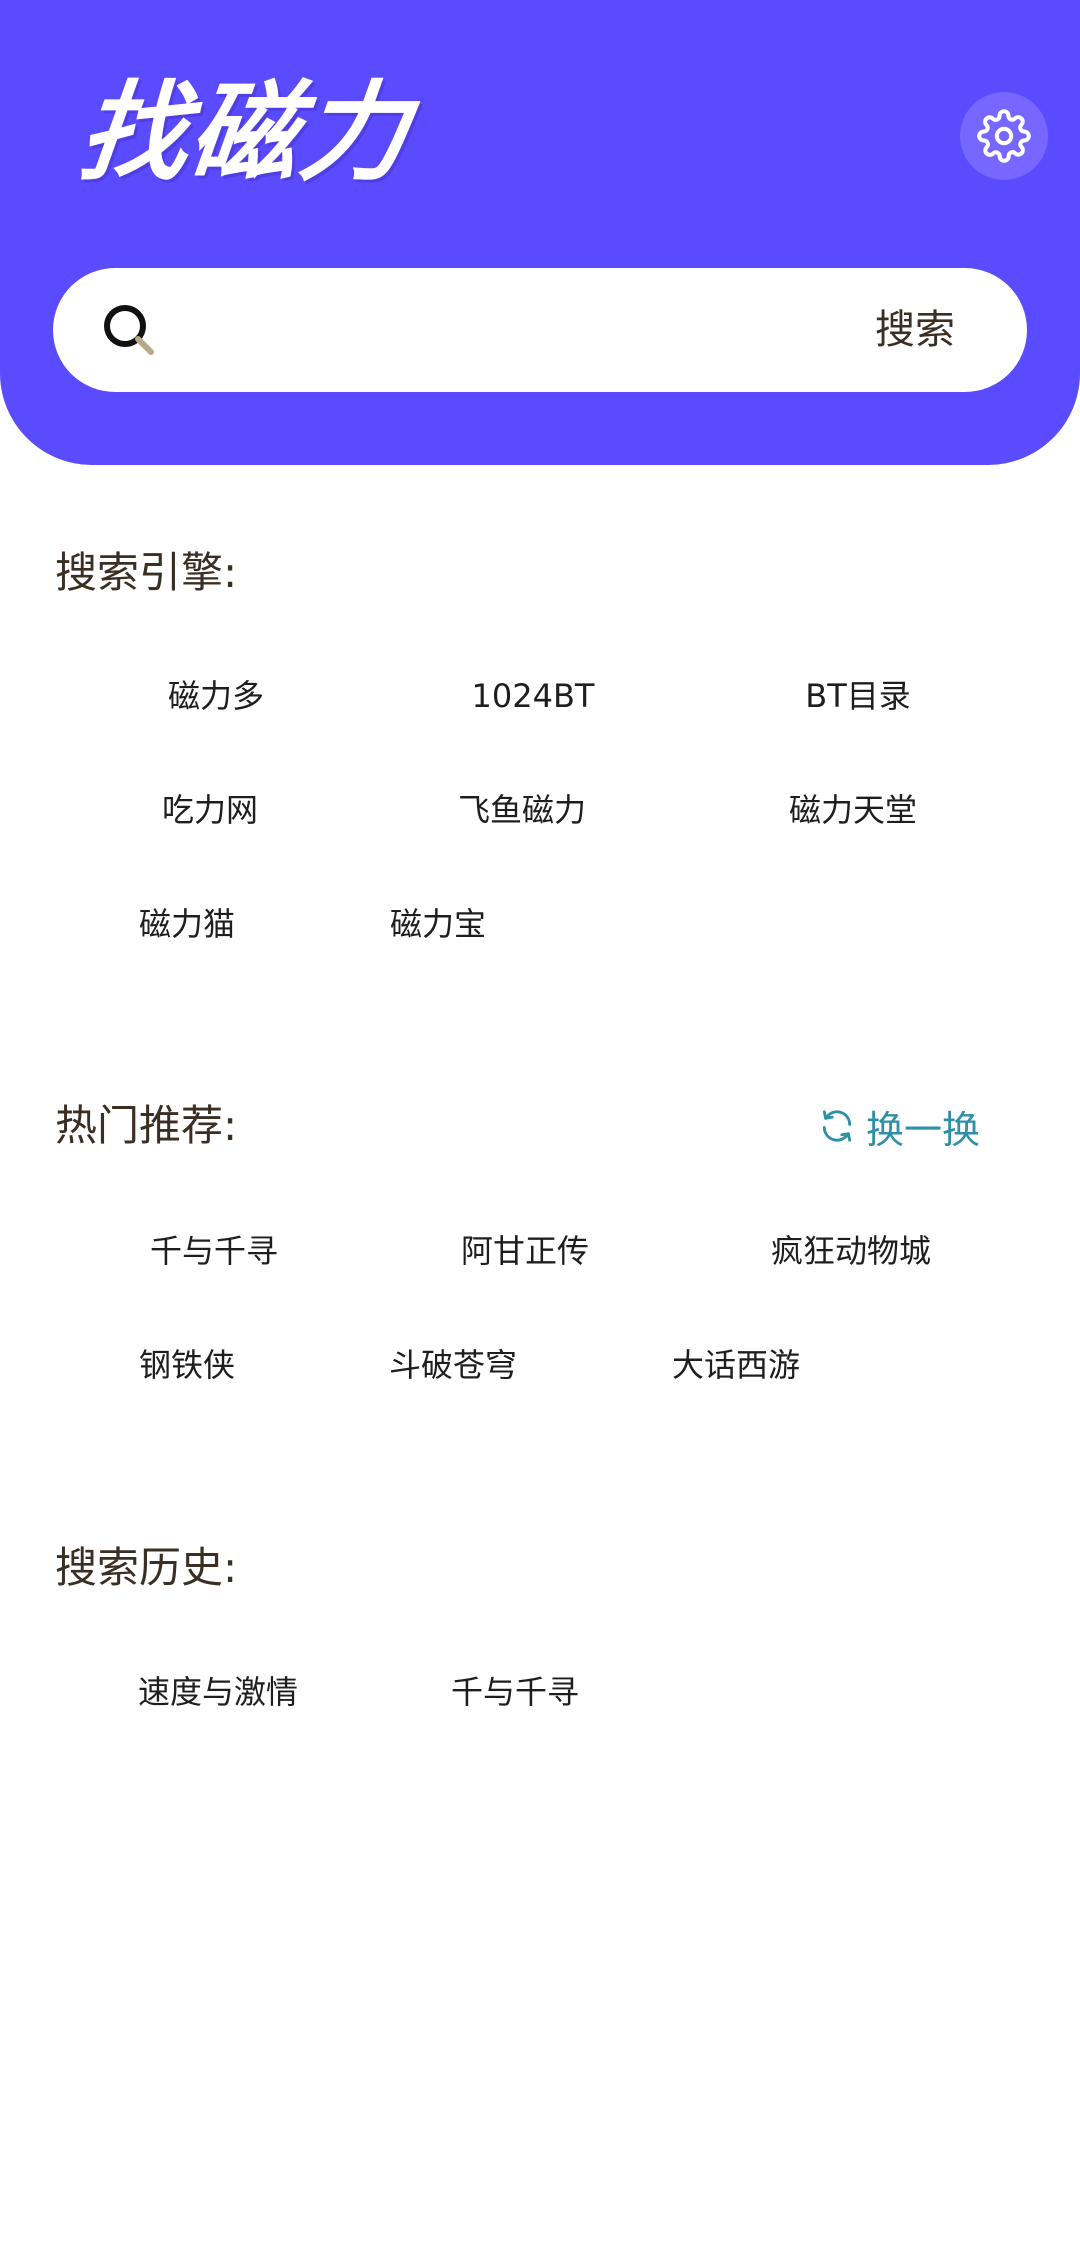  Describe the element at coordinates (216, 696) in the screenshot. I see `engine-tag: 磁力多` at that location.